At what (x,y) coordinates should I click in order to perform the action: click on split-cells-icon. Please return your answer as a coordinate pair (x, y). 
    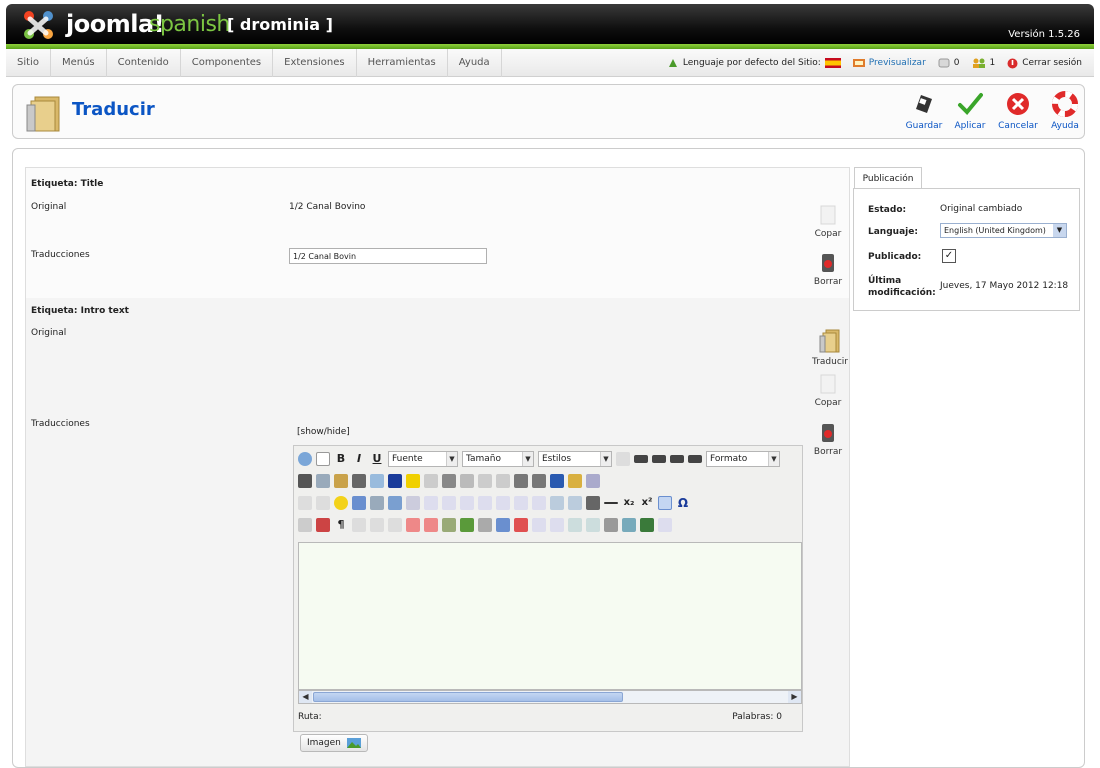
    Looking at the image, I should click on (575, 503).